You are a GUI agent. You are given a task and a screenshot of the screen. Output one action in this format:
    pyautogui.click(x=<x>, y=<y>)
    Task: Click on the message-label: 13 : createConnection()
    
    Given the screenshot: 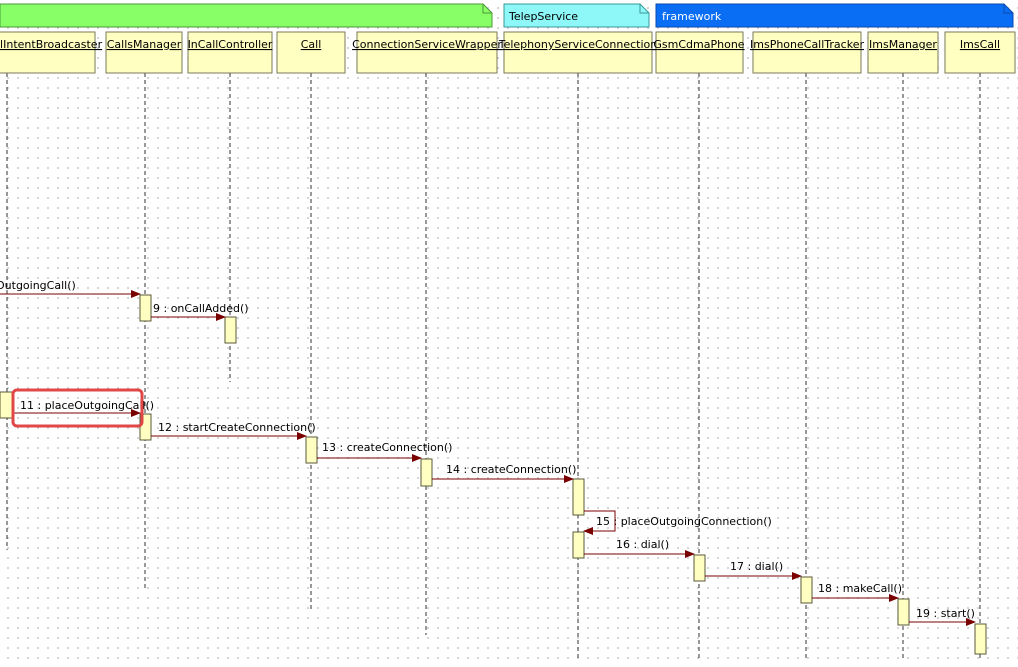 What is the action you would take?
    pyautogui.click(x=387, y=447)
    